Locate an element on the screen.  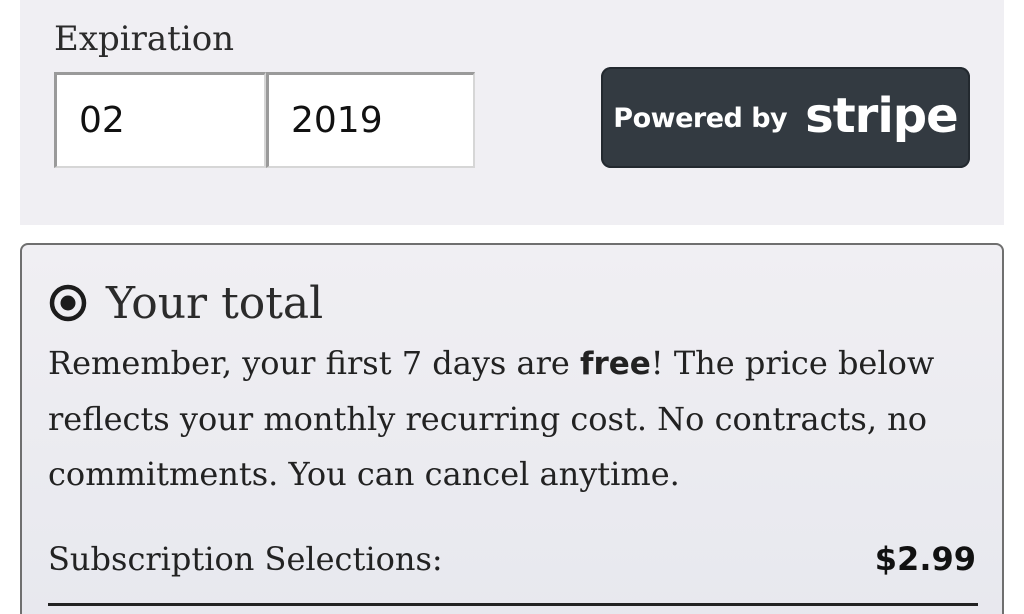
powered-by-text: Powered by is located at coordinates (700, 118).